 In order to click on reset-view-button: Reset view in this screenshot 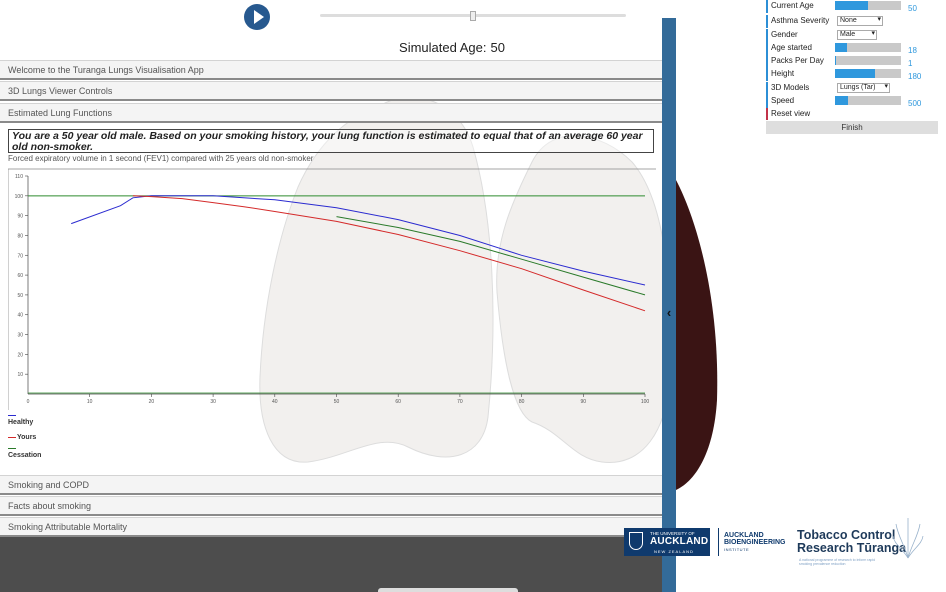, I will do `click(852, 114)`.